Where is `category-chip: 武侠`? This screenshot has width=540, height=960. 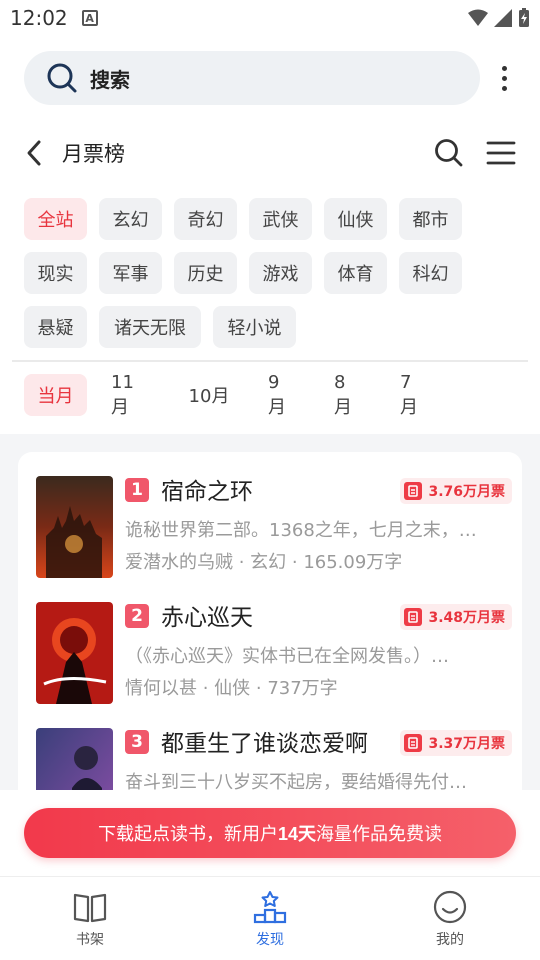 category-chip: 武侠 is located at coordinates (280, 219).